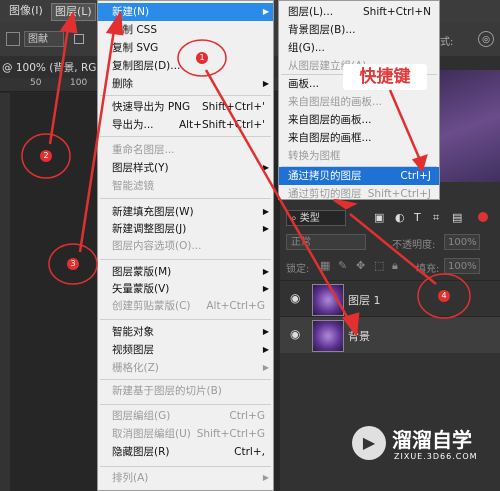 Image resolution: width=500 pixels, height=491 pixels. What do you see at coordinates (202, 58) in the screenshot?
I see `annotation-marker: 1` at bounding box center [202, 58].